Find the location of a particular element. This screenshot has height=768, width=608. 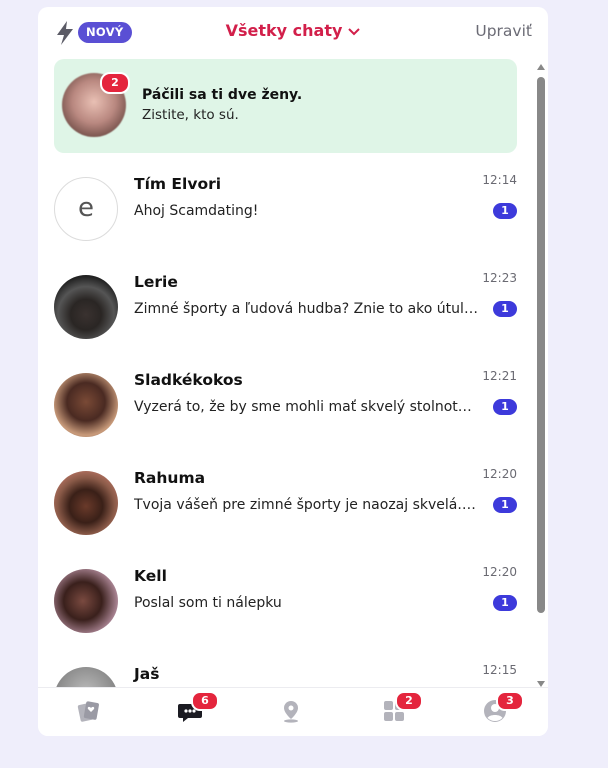

header: NOVÝ Všetky chaty Upraviť is located at coordinates (293, 33).